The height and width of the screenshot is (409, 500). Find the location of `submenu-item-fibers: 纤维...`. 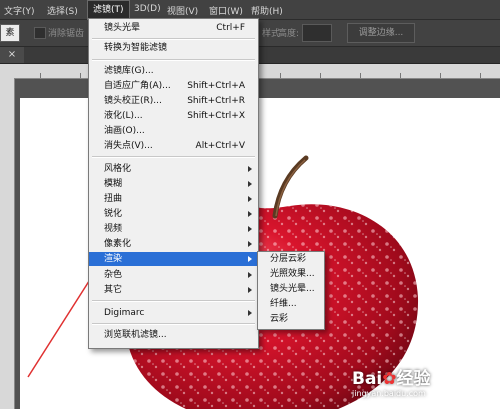

submenu-item-fibers: 纤维... is located at coordinates (291, 304).